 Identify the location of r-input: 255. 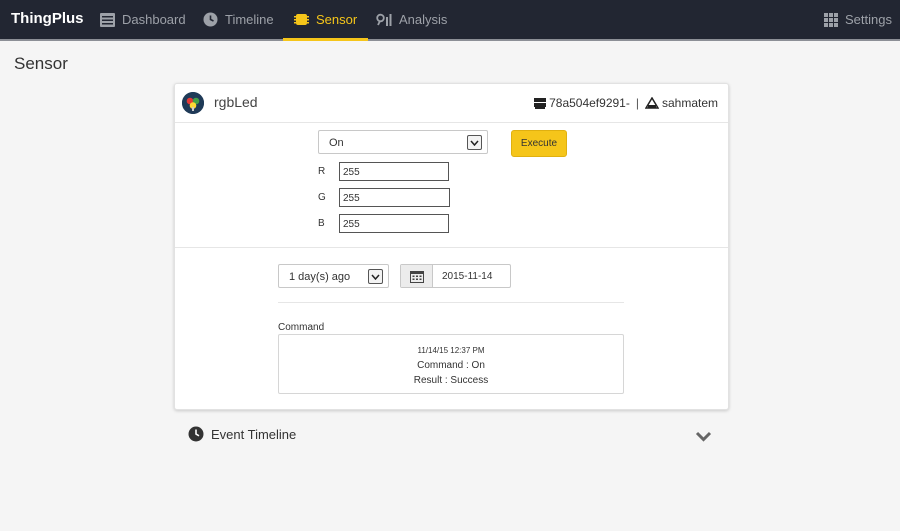
(394, 171).